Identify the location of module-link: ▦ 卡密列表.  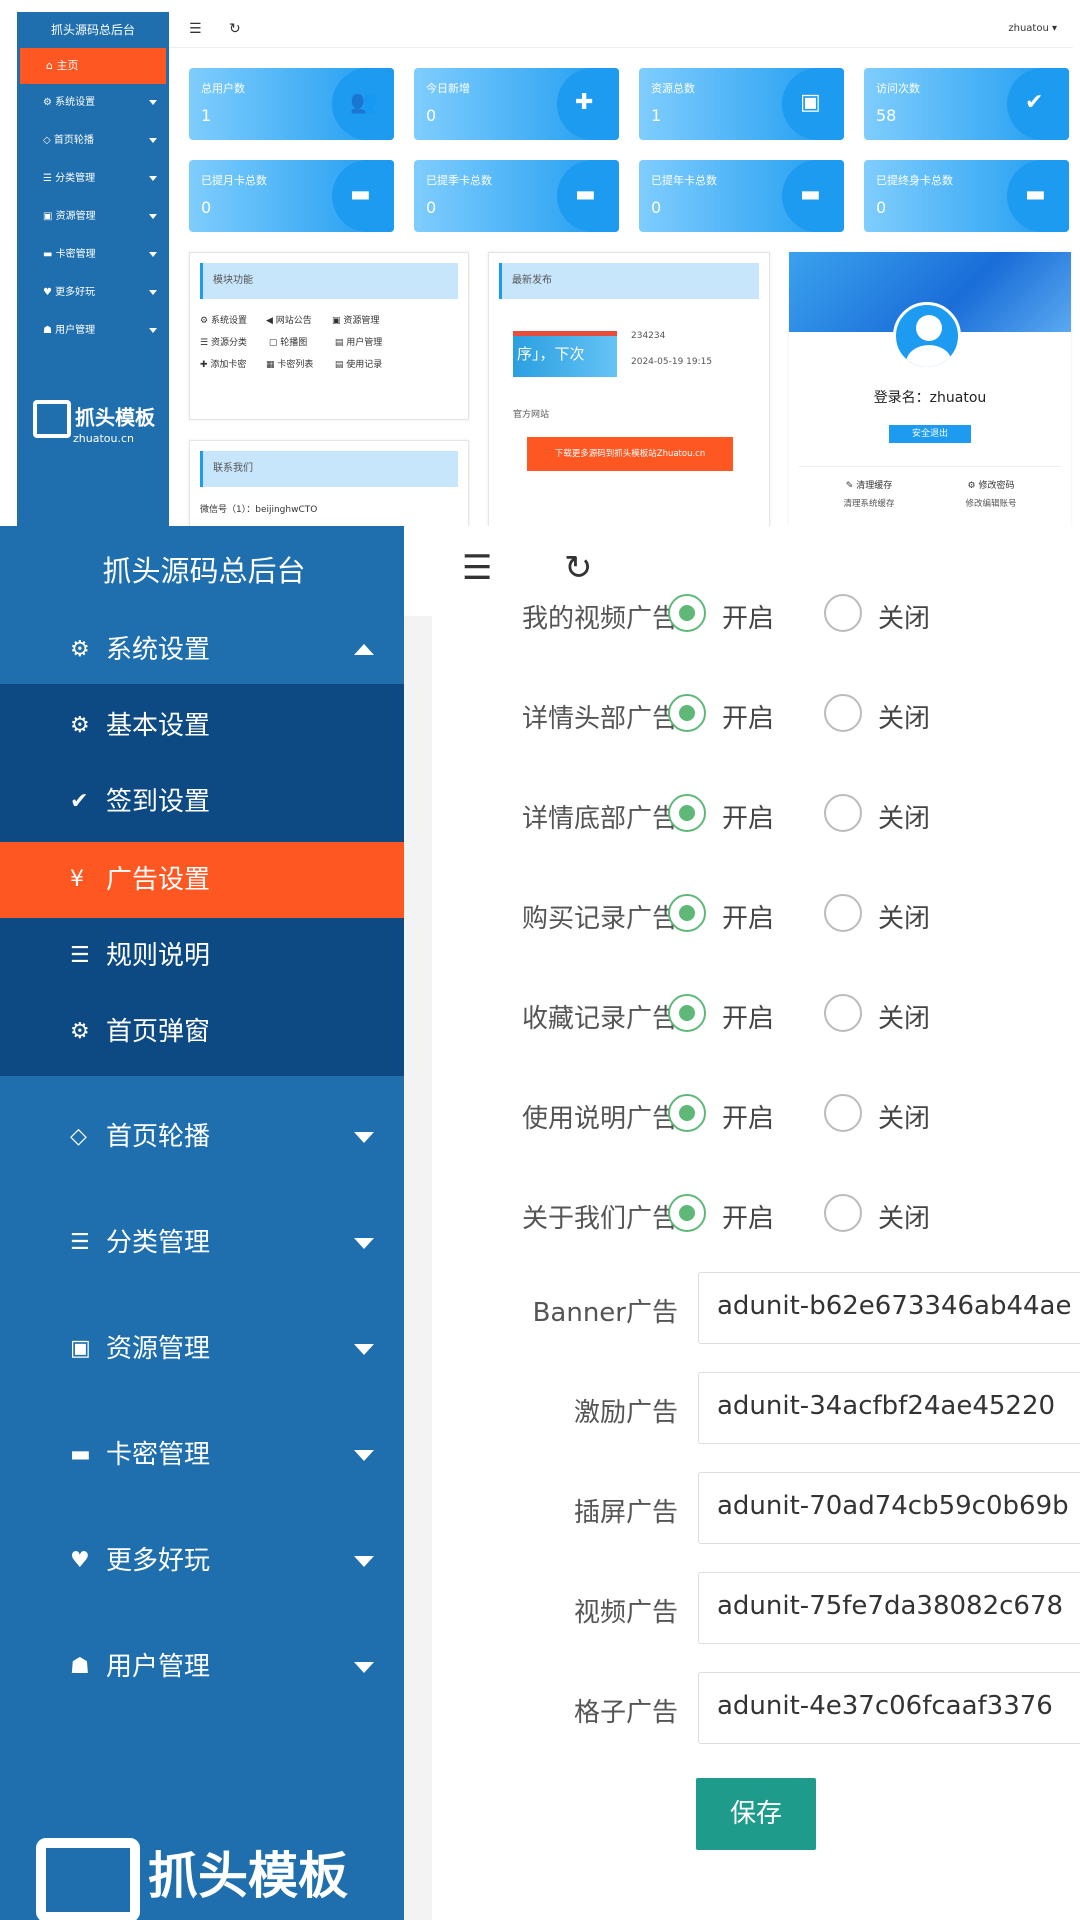
(299, 363).